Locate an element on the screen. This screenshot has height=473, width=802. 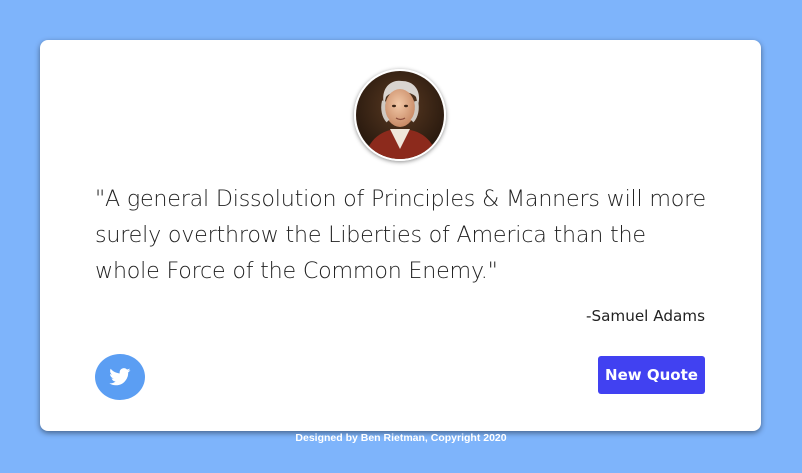
twitter-icon is located at coordinates (120, 377).